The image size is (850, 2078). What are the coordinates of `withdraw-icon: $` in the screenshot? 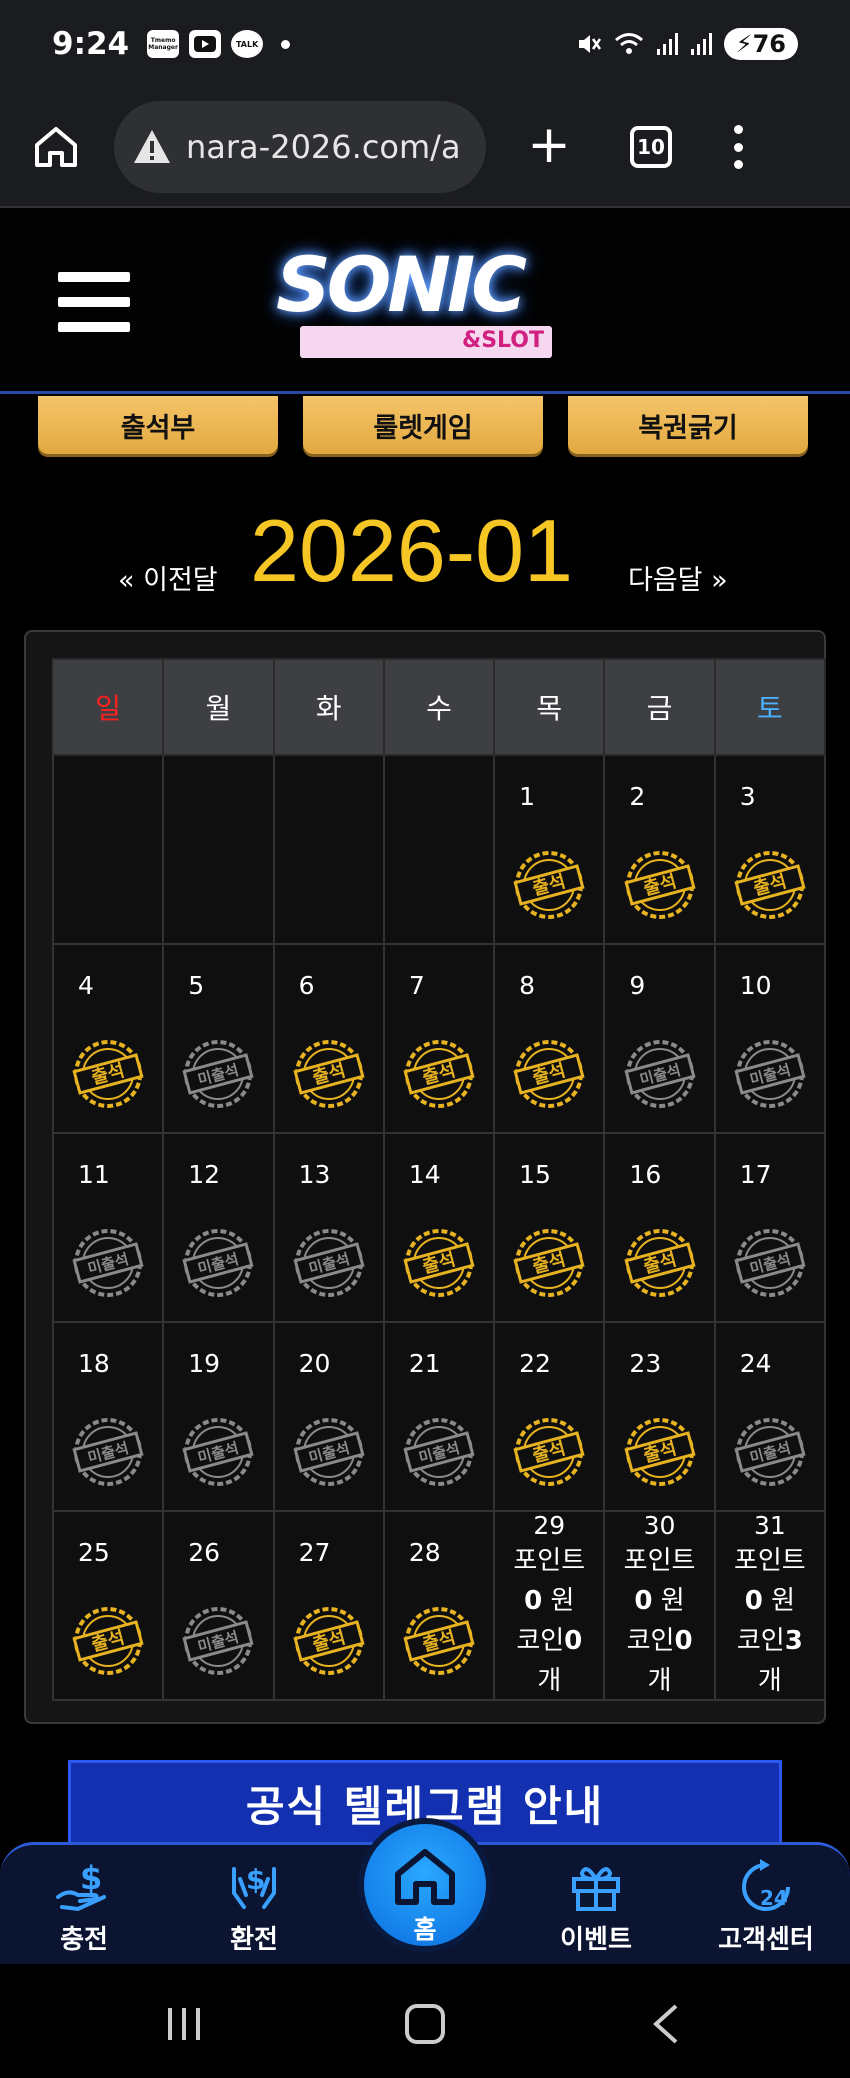 It's located at (254, 1886).